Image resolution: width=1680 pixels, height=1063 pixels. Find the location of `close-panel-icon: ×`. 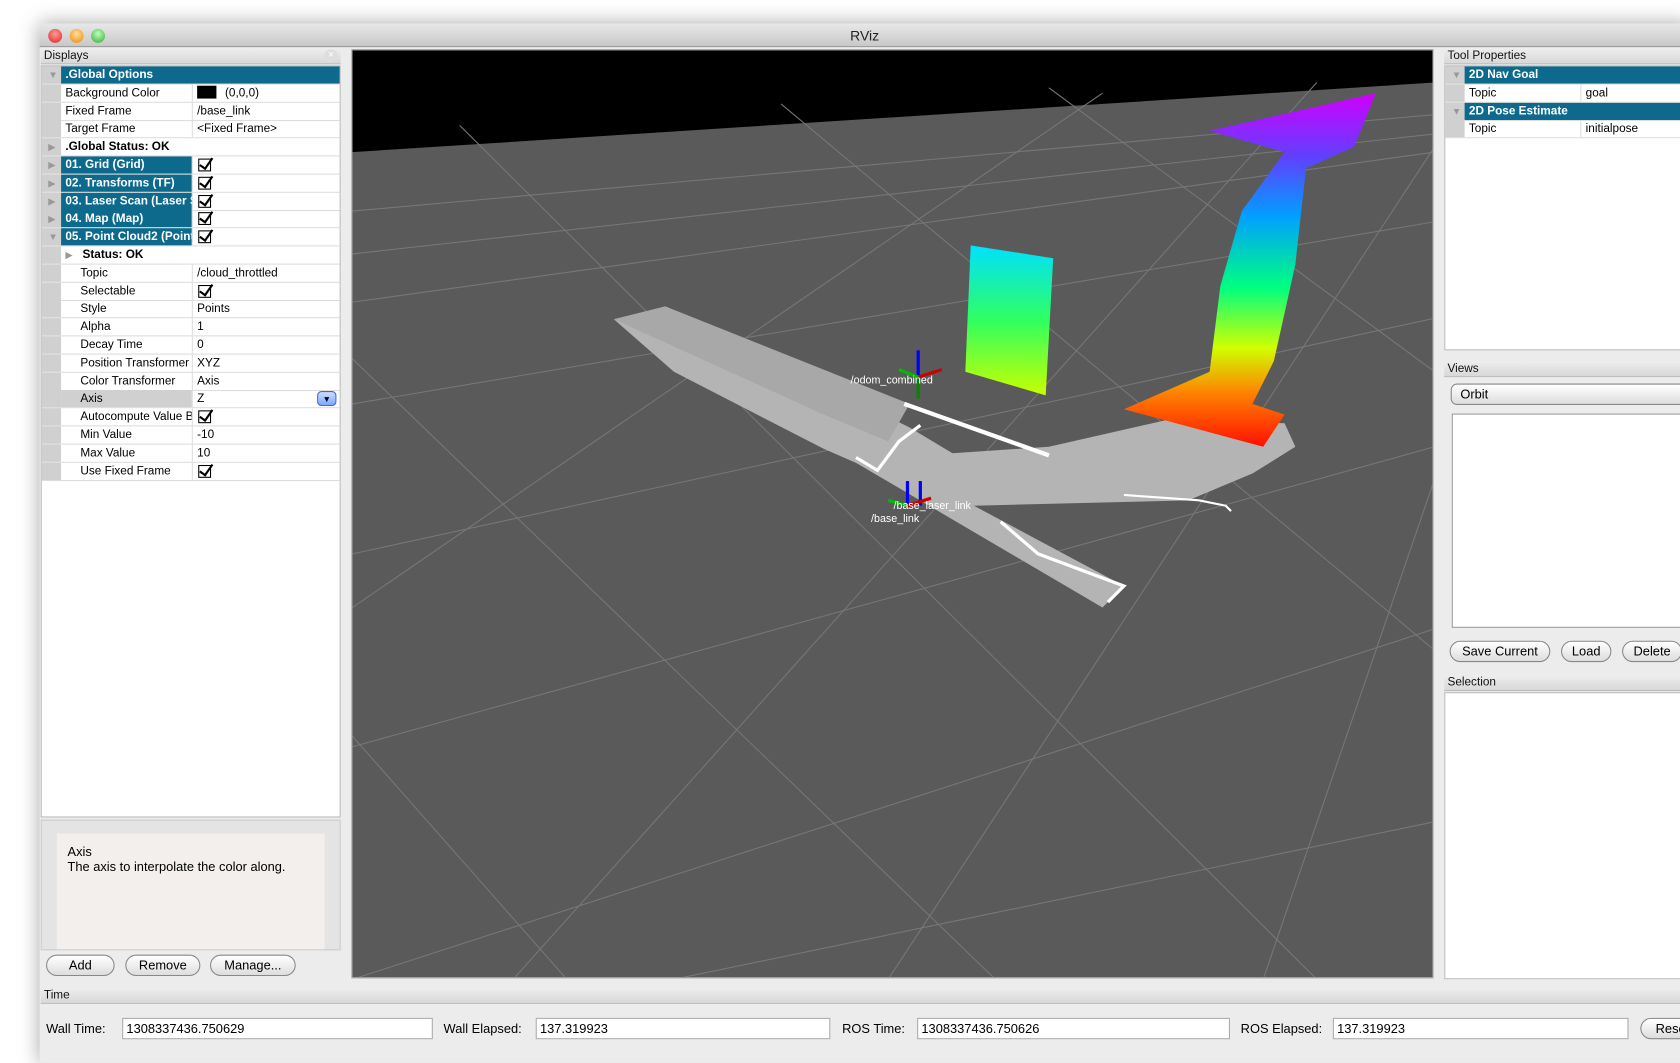

close-panel-icon: × is located at coordinates (331, 56).